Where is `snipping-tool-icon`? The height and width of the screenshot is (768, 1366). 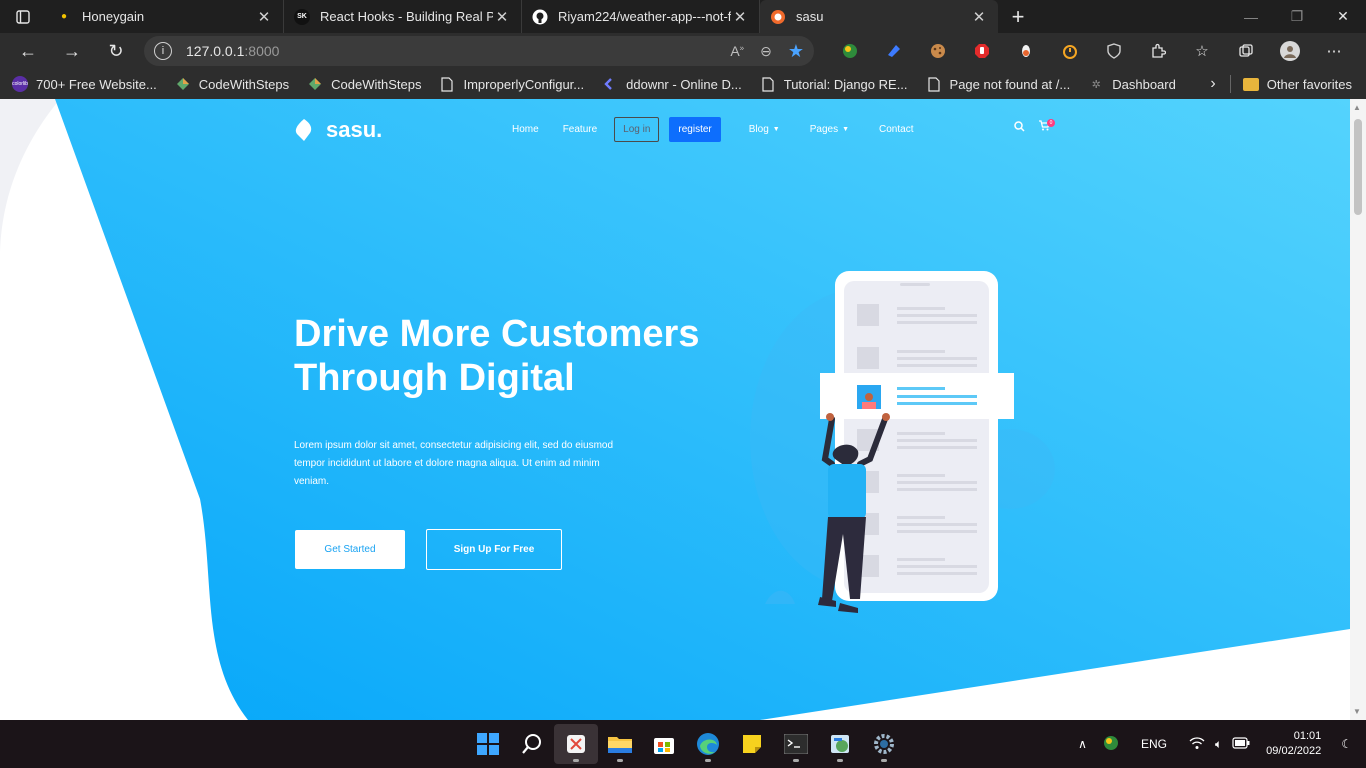
snipping-tool-icon is located at coordinates (576, 744).